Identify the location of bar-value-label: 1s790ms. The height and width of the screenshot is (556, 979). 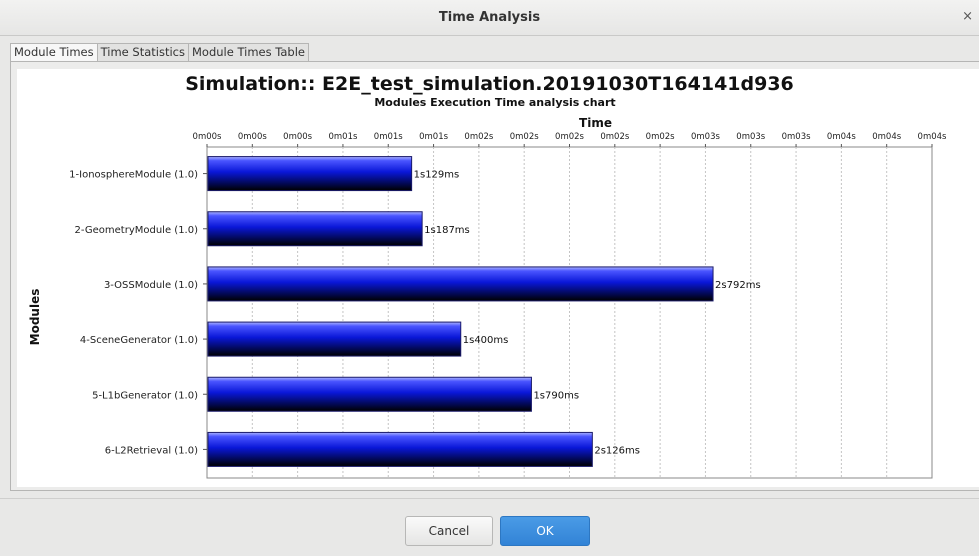
(556, 395).